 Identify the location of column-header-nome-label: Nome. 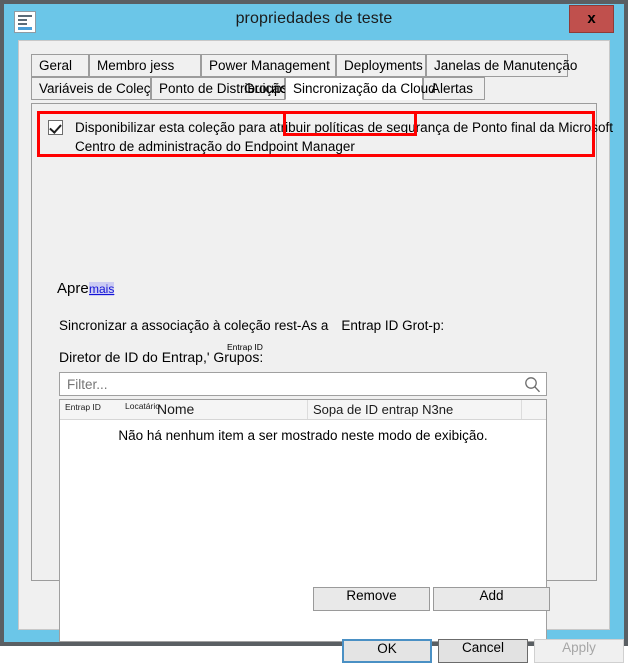
(176, 409).